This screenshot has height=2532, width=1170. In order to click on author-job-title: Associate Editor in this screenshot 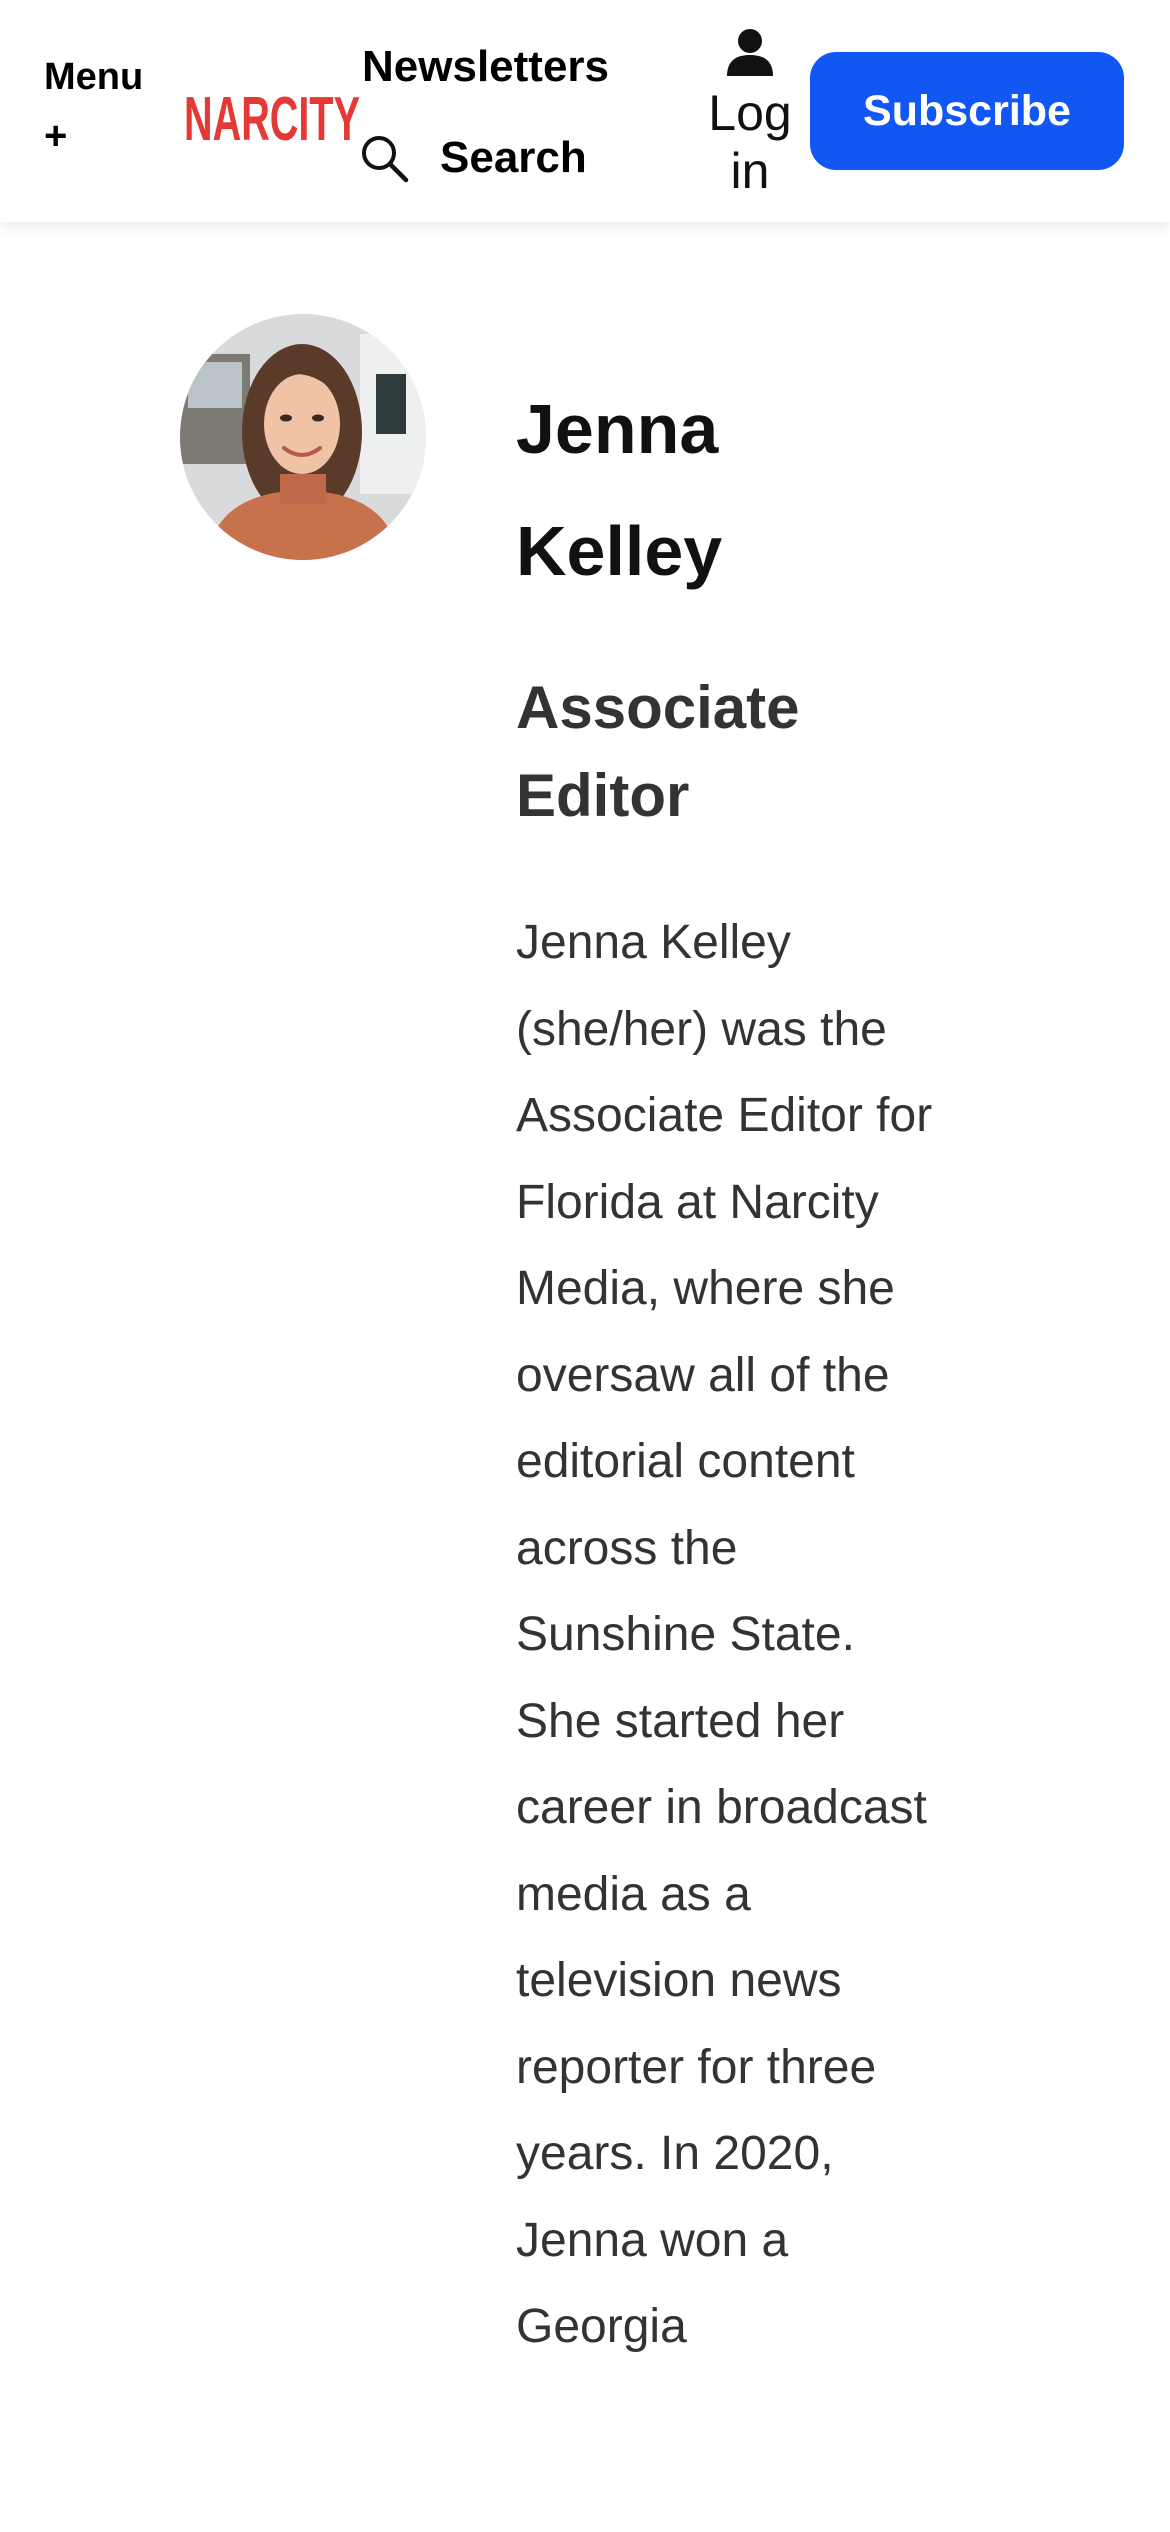, I will do `click(658, 751)`.